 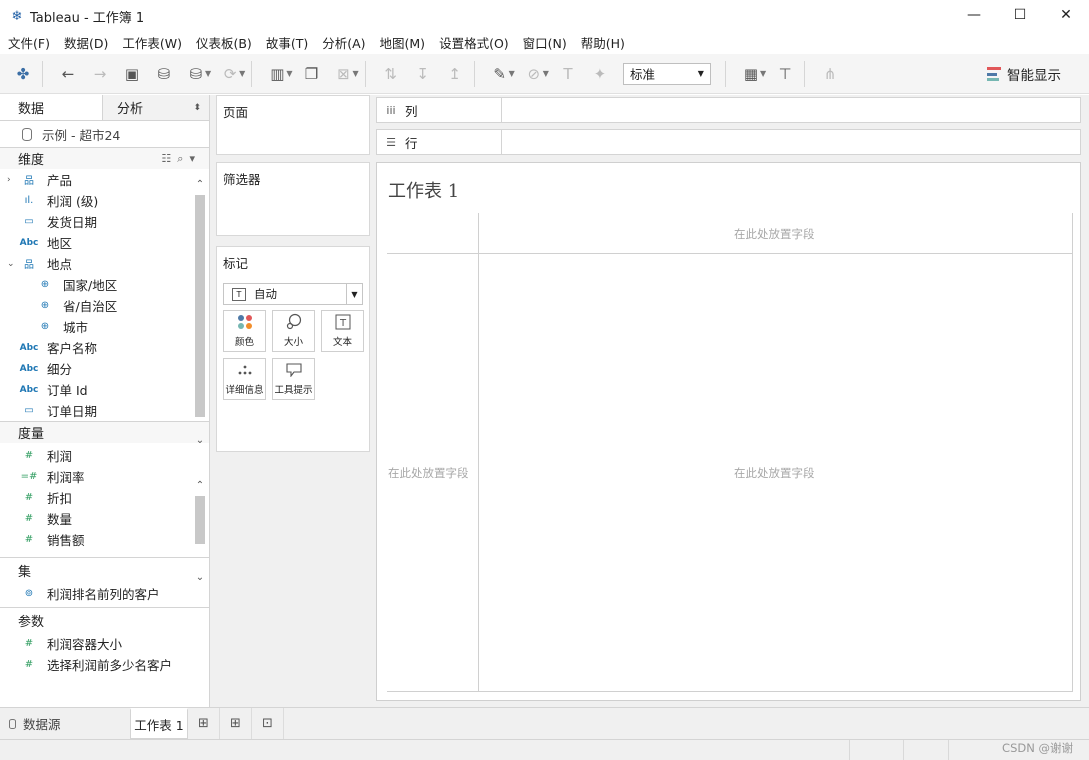 I want to click on field-item: ⊕ 省/自治区, so click(x=104, y=305).